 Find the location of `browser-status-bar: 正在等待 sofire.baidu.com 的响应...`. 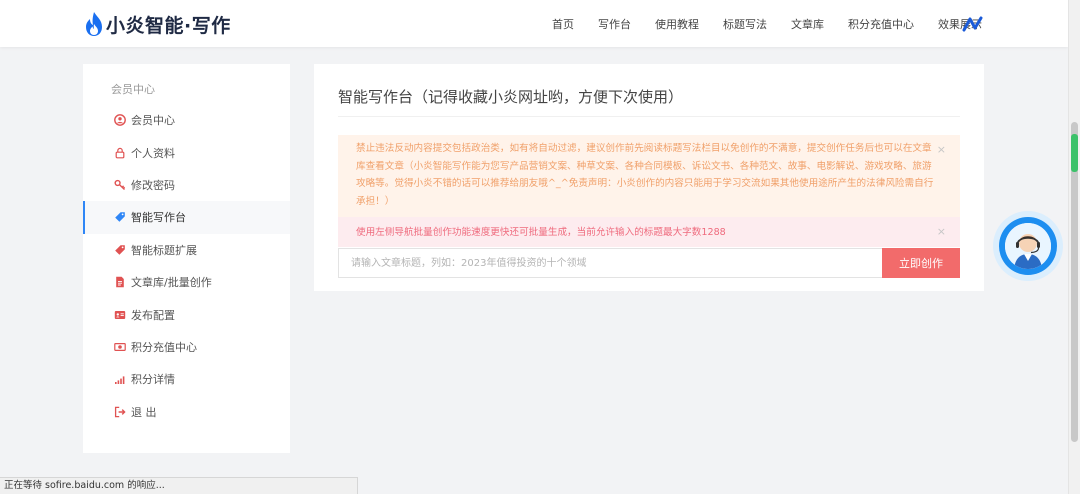

browser-status-bar: 正在等待 sofire.baidu.com 的响应... is located at coordinates (179, 485).